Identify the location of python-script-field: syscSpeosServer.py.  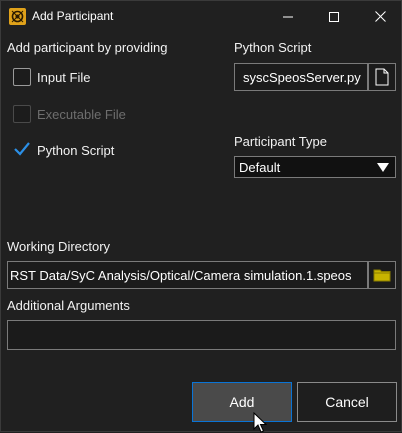
(301, 77).